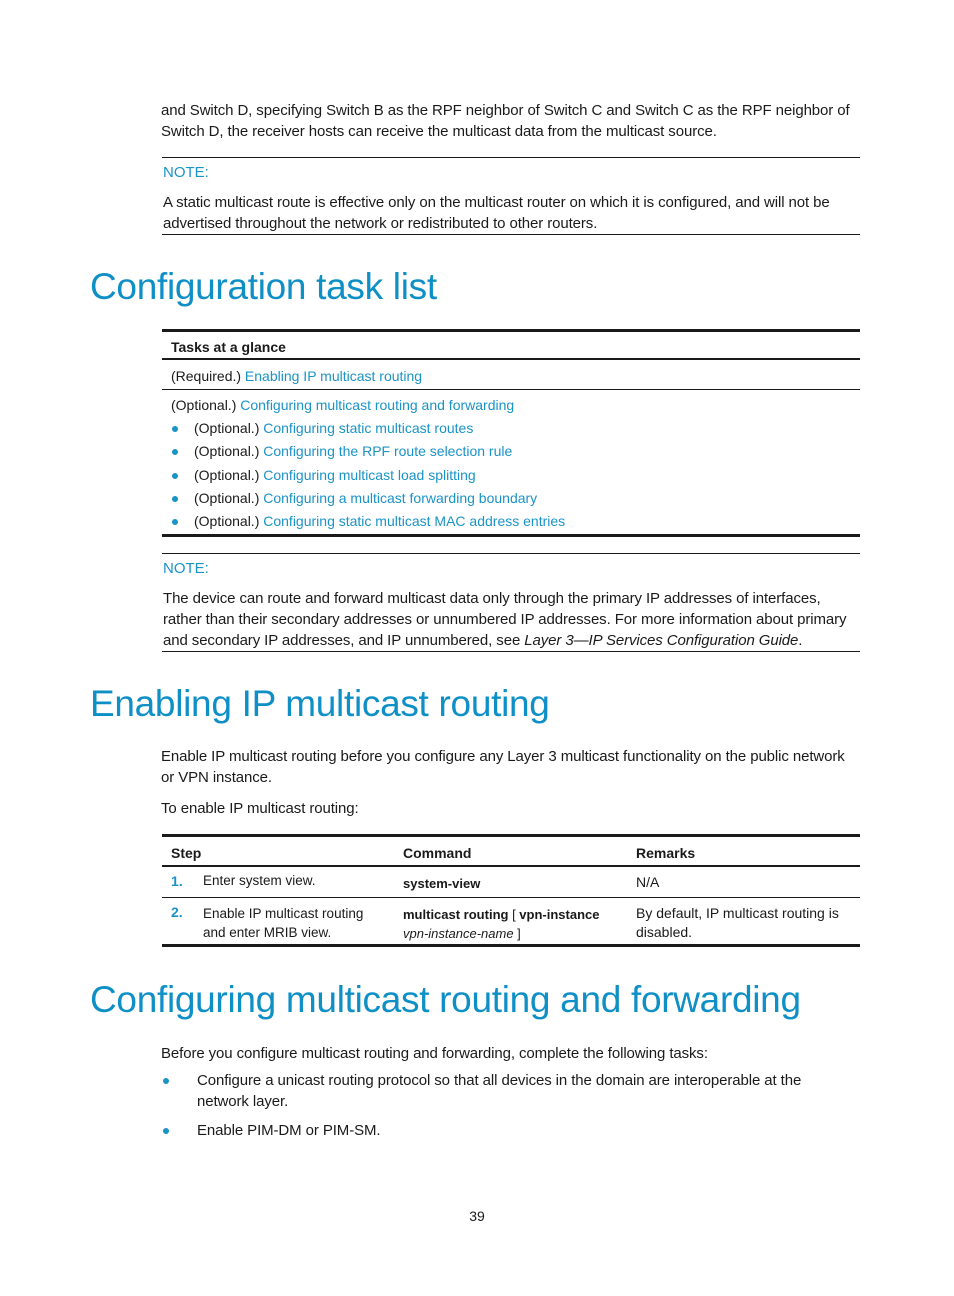 The width and height of the screenshot is (954, 1296). Describe the element at coordinates (511, 882) in the screenshot. I see `table-row: 1. Enter system view. system-view N/A` at that location.